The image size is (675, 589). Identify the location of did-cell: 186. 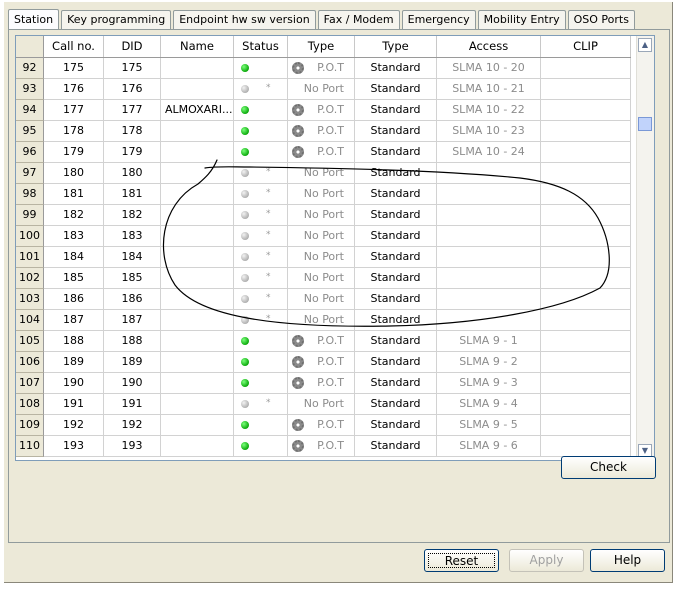
(132, 299).